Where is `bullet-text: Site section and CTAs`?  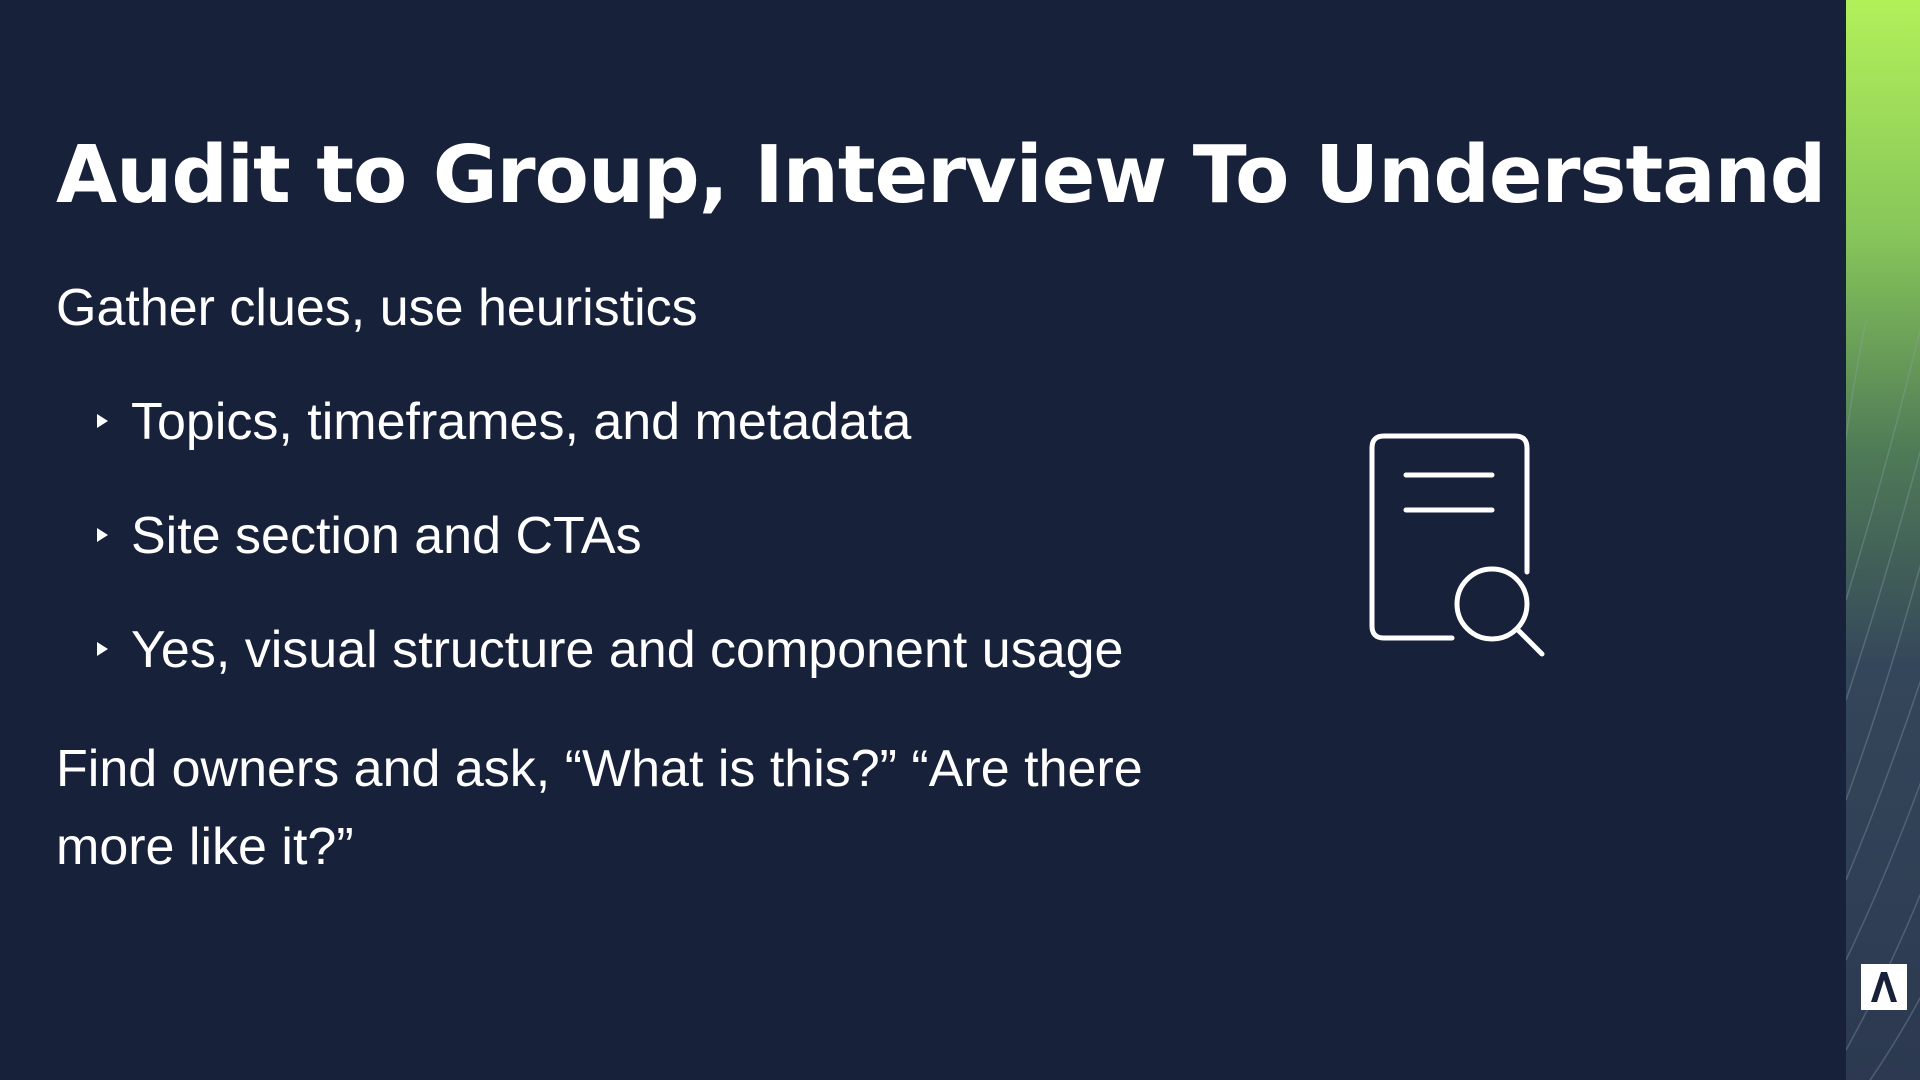 bullet-text: Site section and CTAs is located at coordinates (386, 536).